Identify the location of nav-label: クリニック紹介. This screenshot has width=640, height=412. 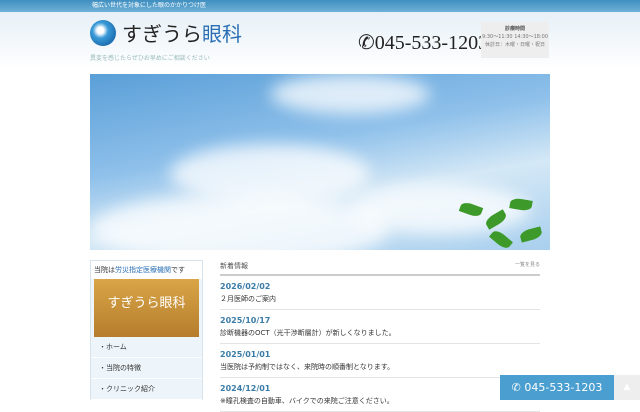
(130, 389).